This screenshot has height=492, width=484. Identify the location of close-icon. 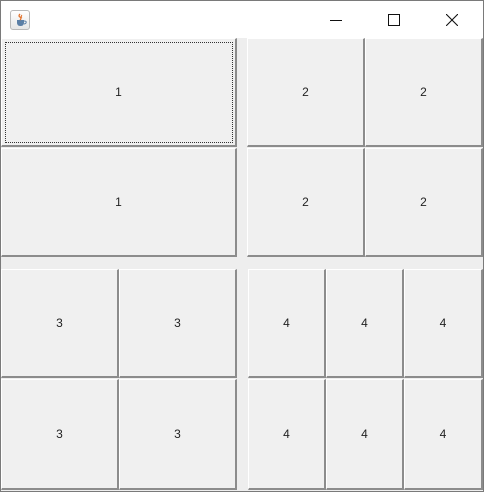
(452, 19).